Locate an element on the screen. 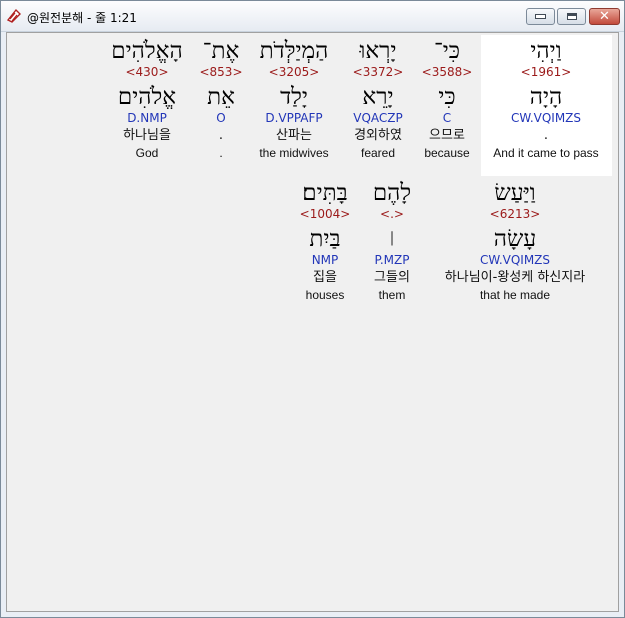 The height and width of the screenshot is (618, 625). english-gloss: God is located at coordinates (147, 153).